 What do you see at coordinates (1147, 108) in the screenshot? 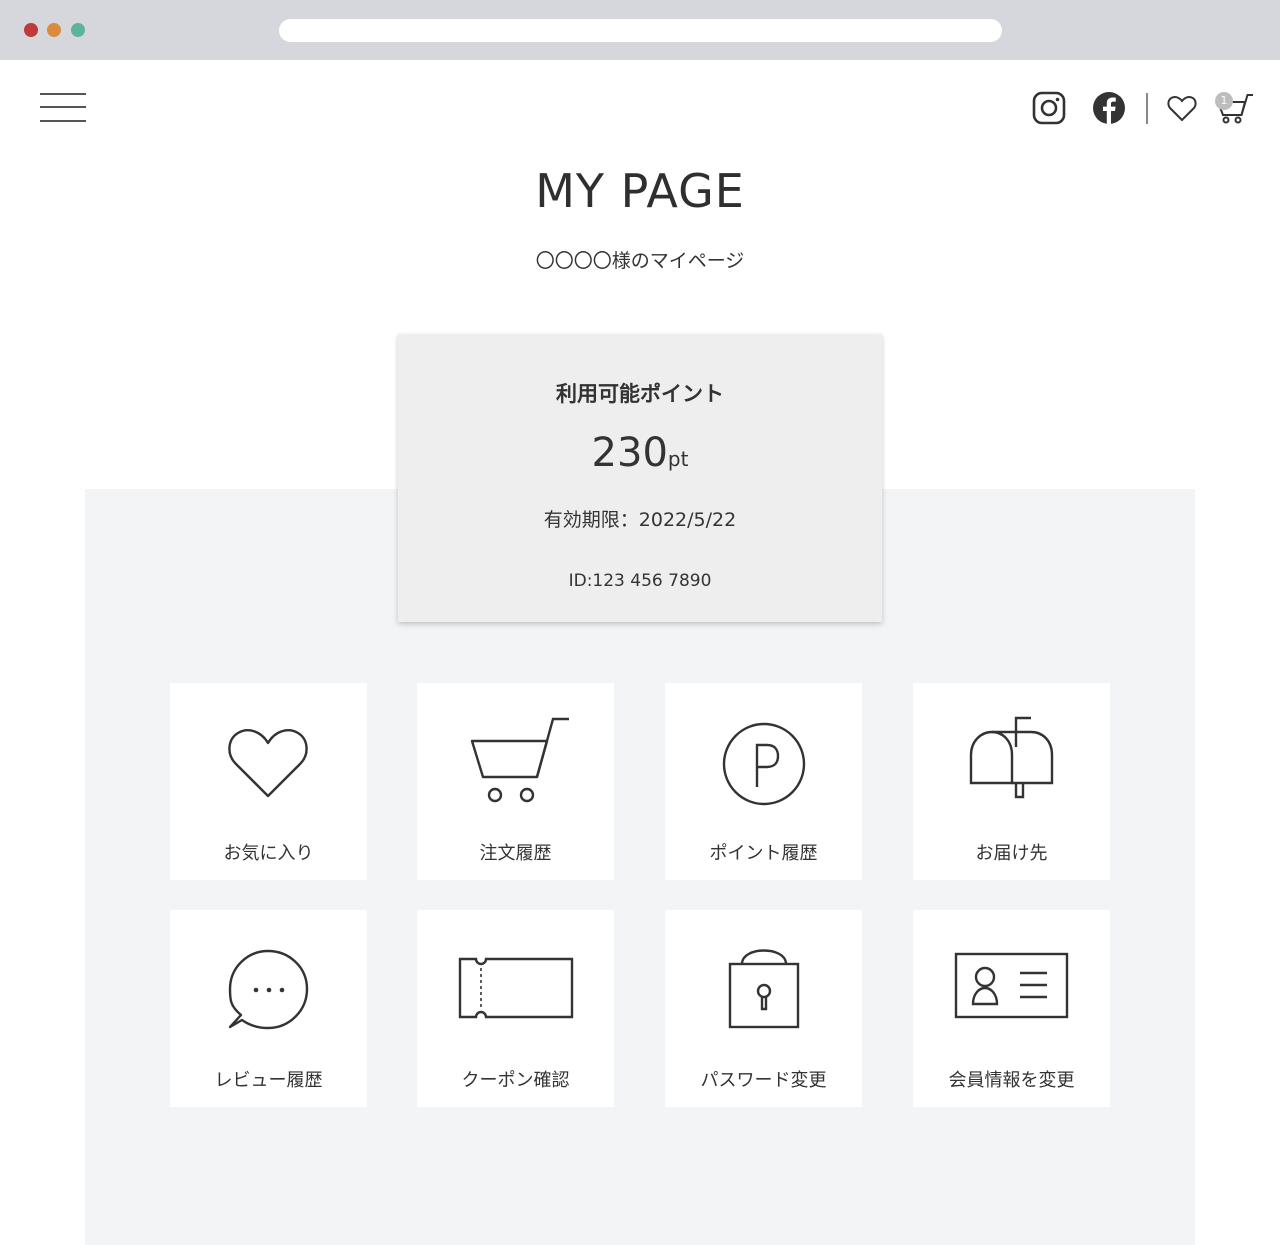
I see `header-divider` at bounding box center [1147, 108].